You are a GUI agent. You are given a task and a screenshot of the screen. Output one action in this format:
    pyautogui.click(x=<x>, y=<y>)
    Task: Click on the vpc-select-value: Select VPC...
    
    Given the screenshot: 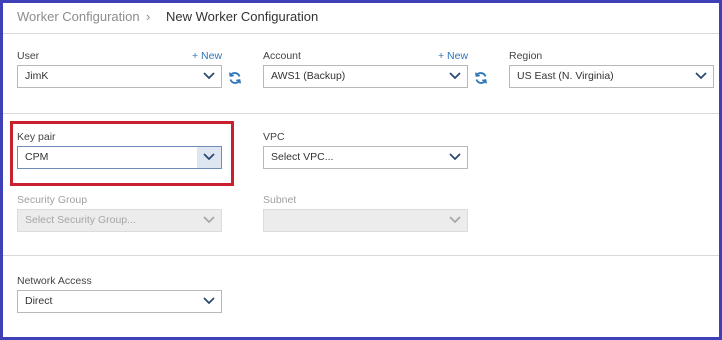 What is the action you would take?
    pyautogui.click(x=302, y=157)
    